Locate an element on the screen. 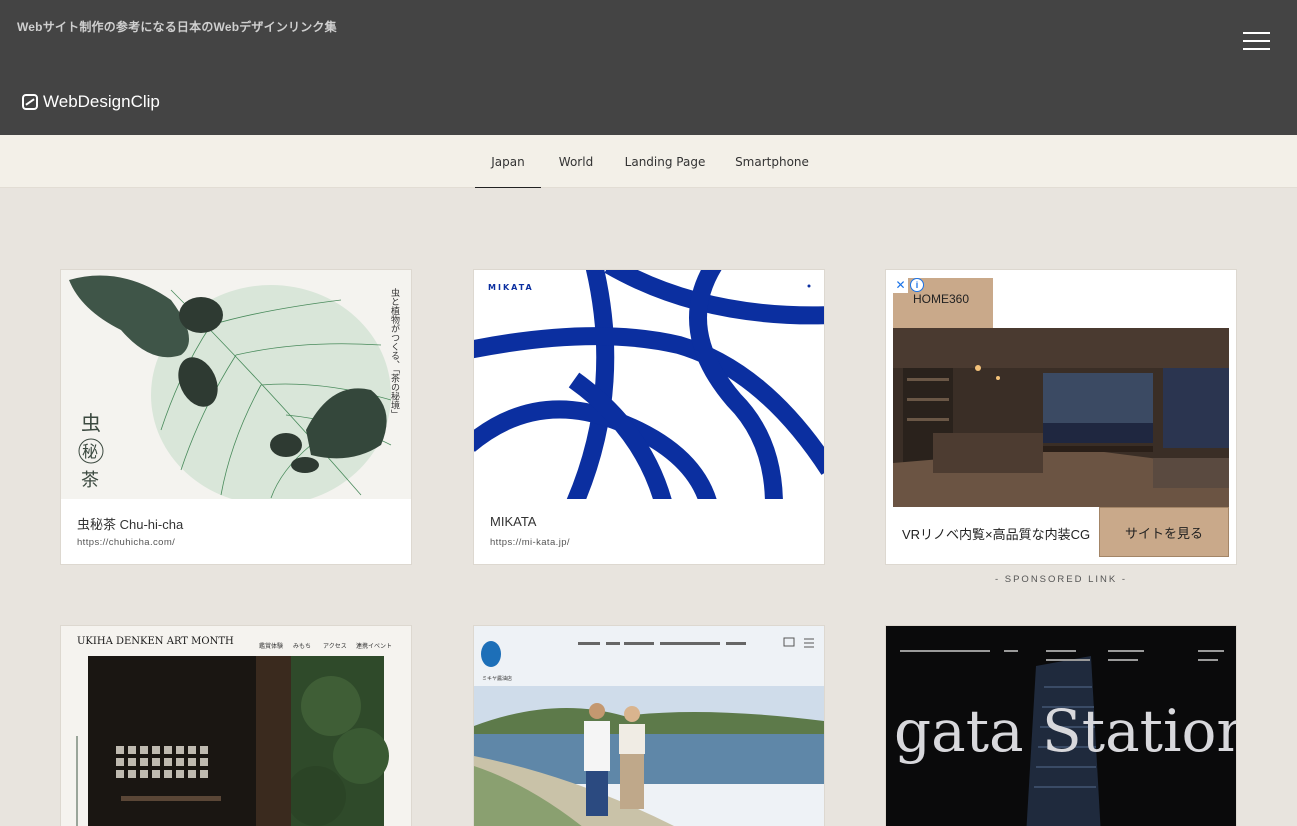  logo-text: WebDesignClip is located at coordinates (101, 101).